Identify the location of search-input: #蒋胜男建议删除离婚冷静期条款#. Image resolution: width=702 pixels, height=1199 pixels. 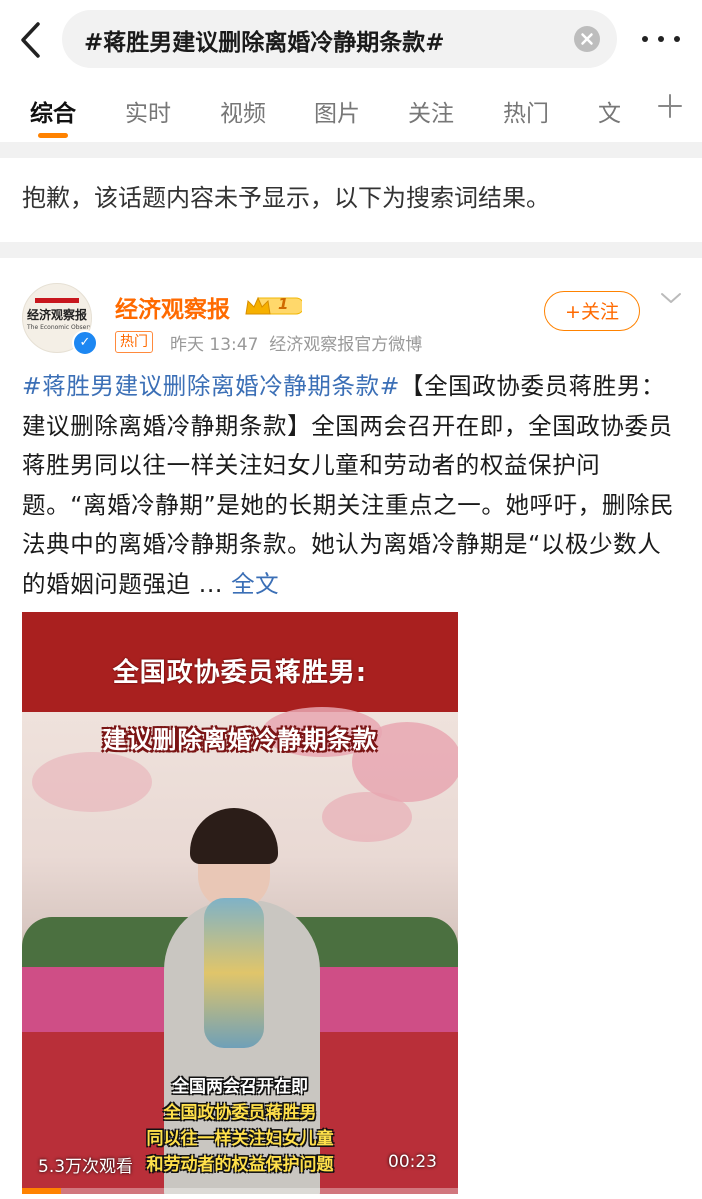
(339, 39).